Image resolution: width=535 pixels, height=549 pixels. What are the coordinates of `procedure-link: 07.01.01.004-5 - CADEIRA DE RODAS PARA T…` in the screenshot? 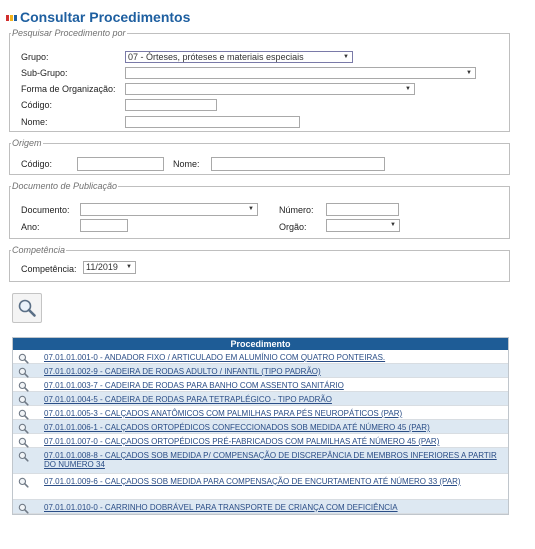 It's located at (271, 399).